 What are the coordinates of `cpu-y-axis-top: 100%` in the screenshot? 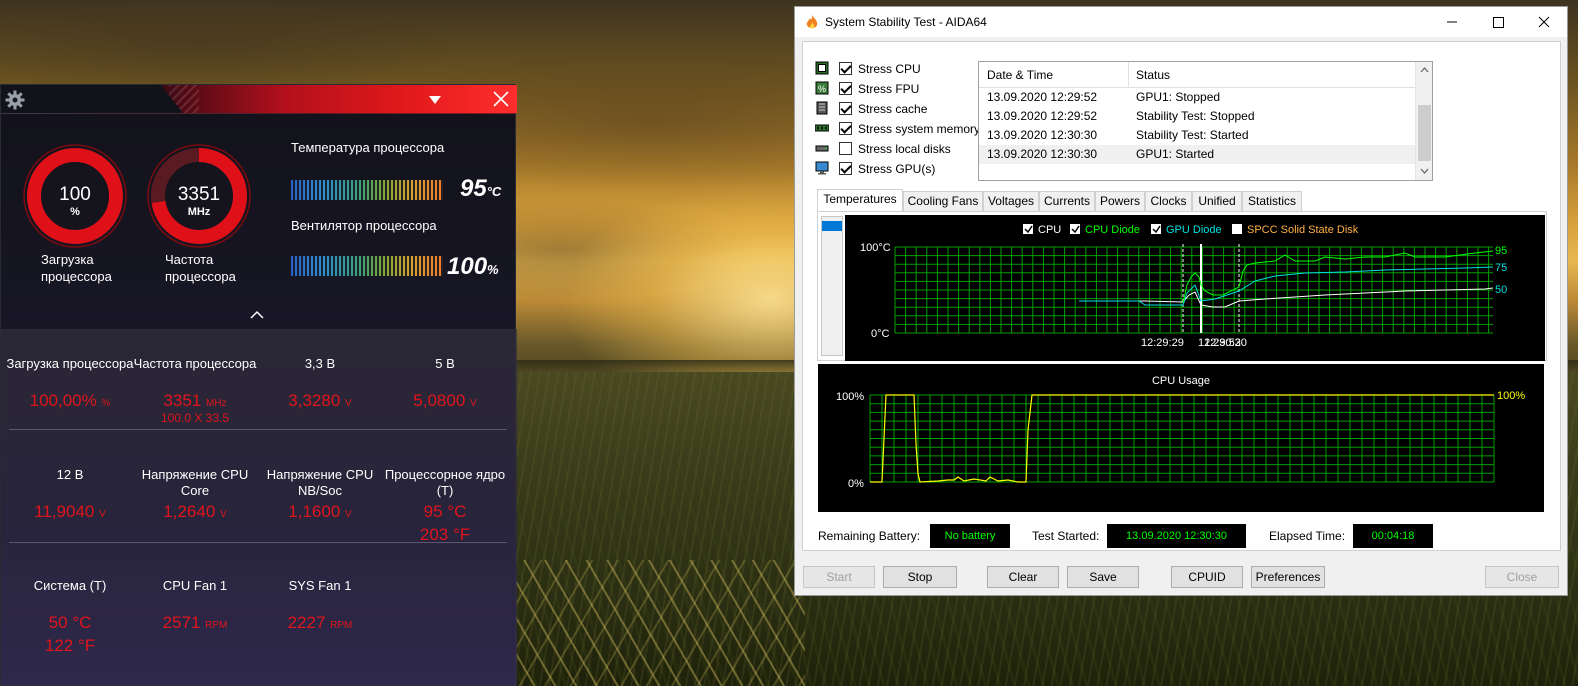 It's located at (850, 397).